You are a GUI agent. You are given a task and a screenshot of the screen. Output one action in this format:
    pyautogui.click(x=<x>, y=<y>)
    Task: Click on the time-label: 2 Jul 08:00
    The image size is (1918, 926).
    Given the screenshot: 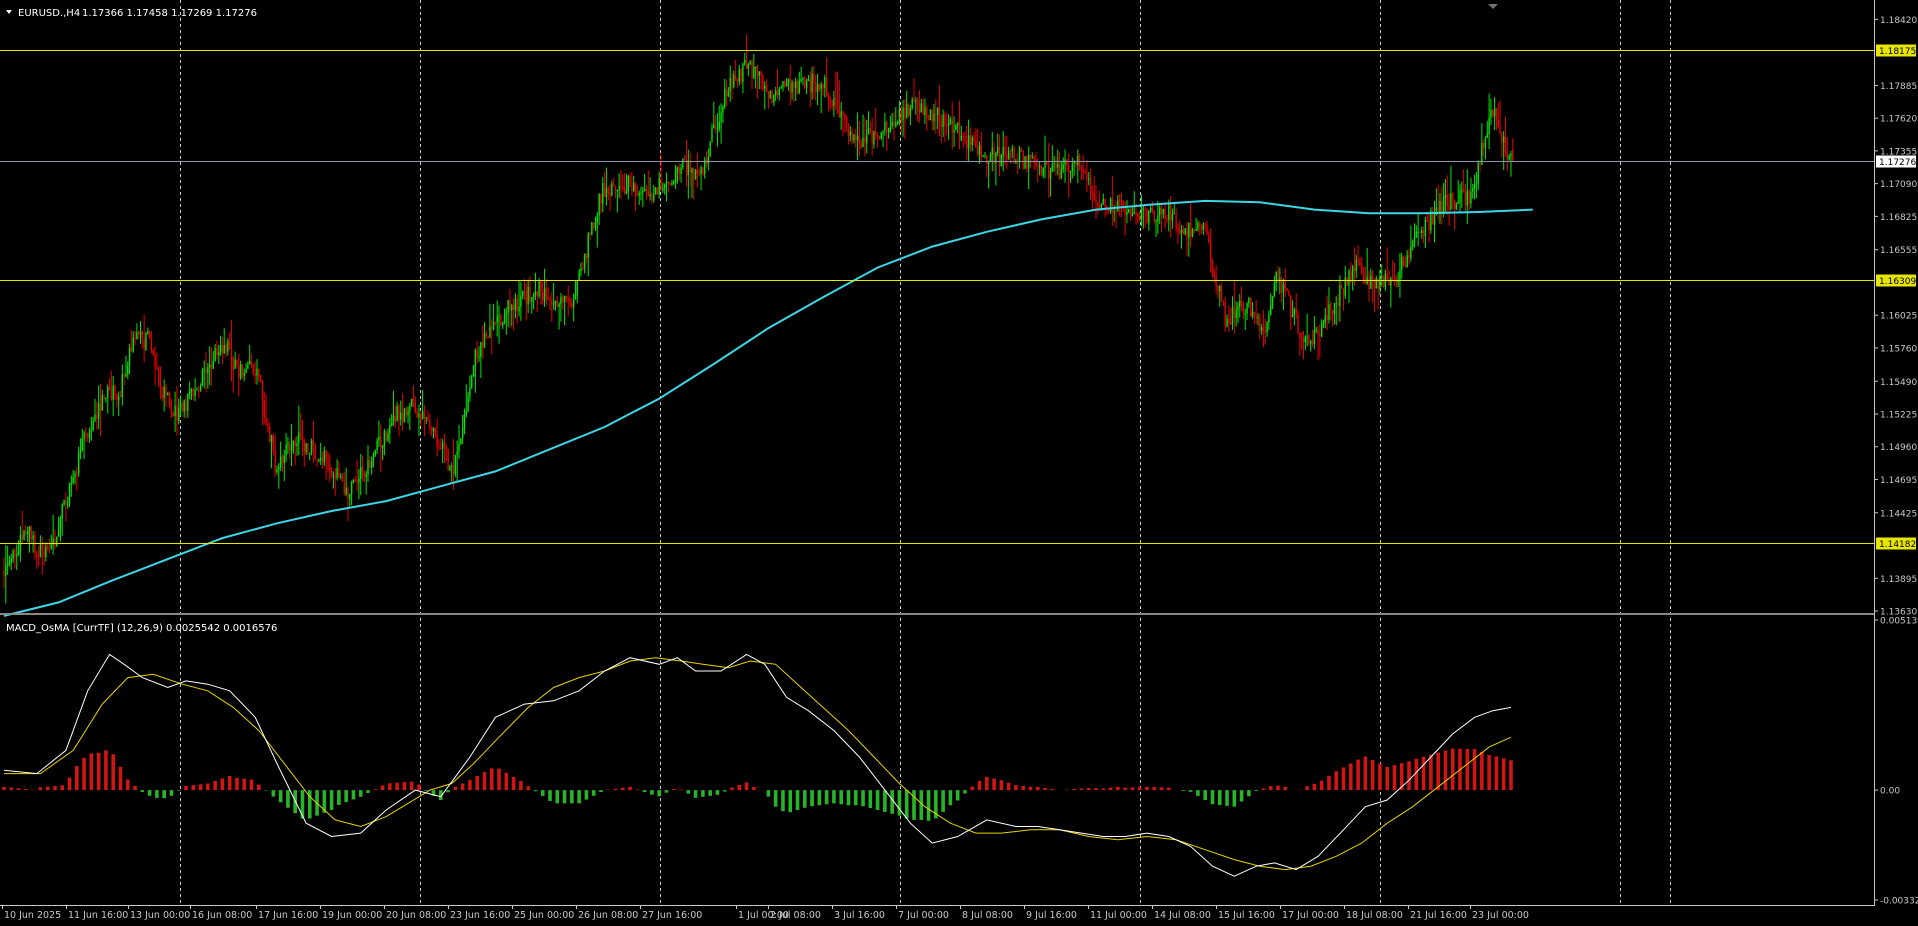 What is the action you would take?
    pyautogui.click(x=795, y=915)
    